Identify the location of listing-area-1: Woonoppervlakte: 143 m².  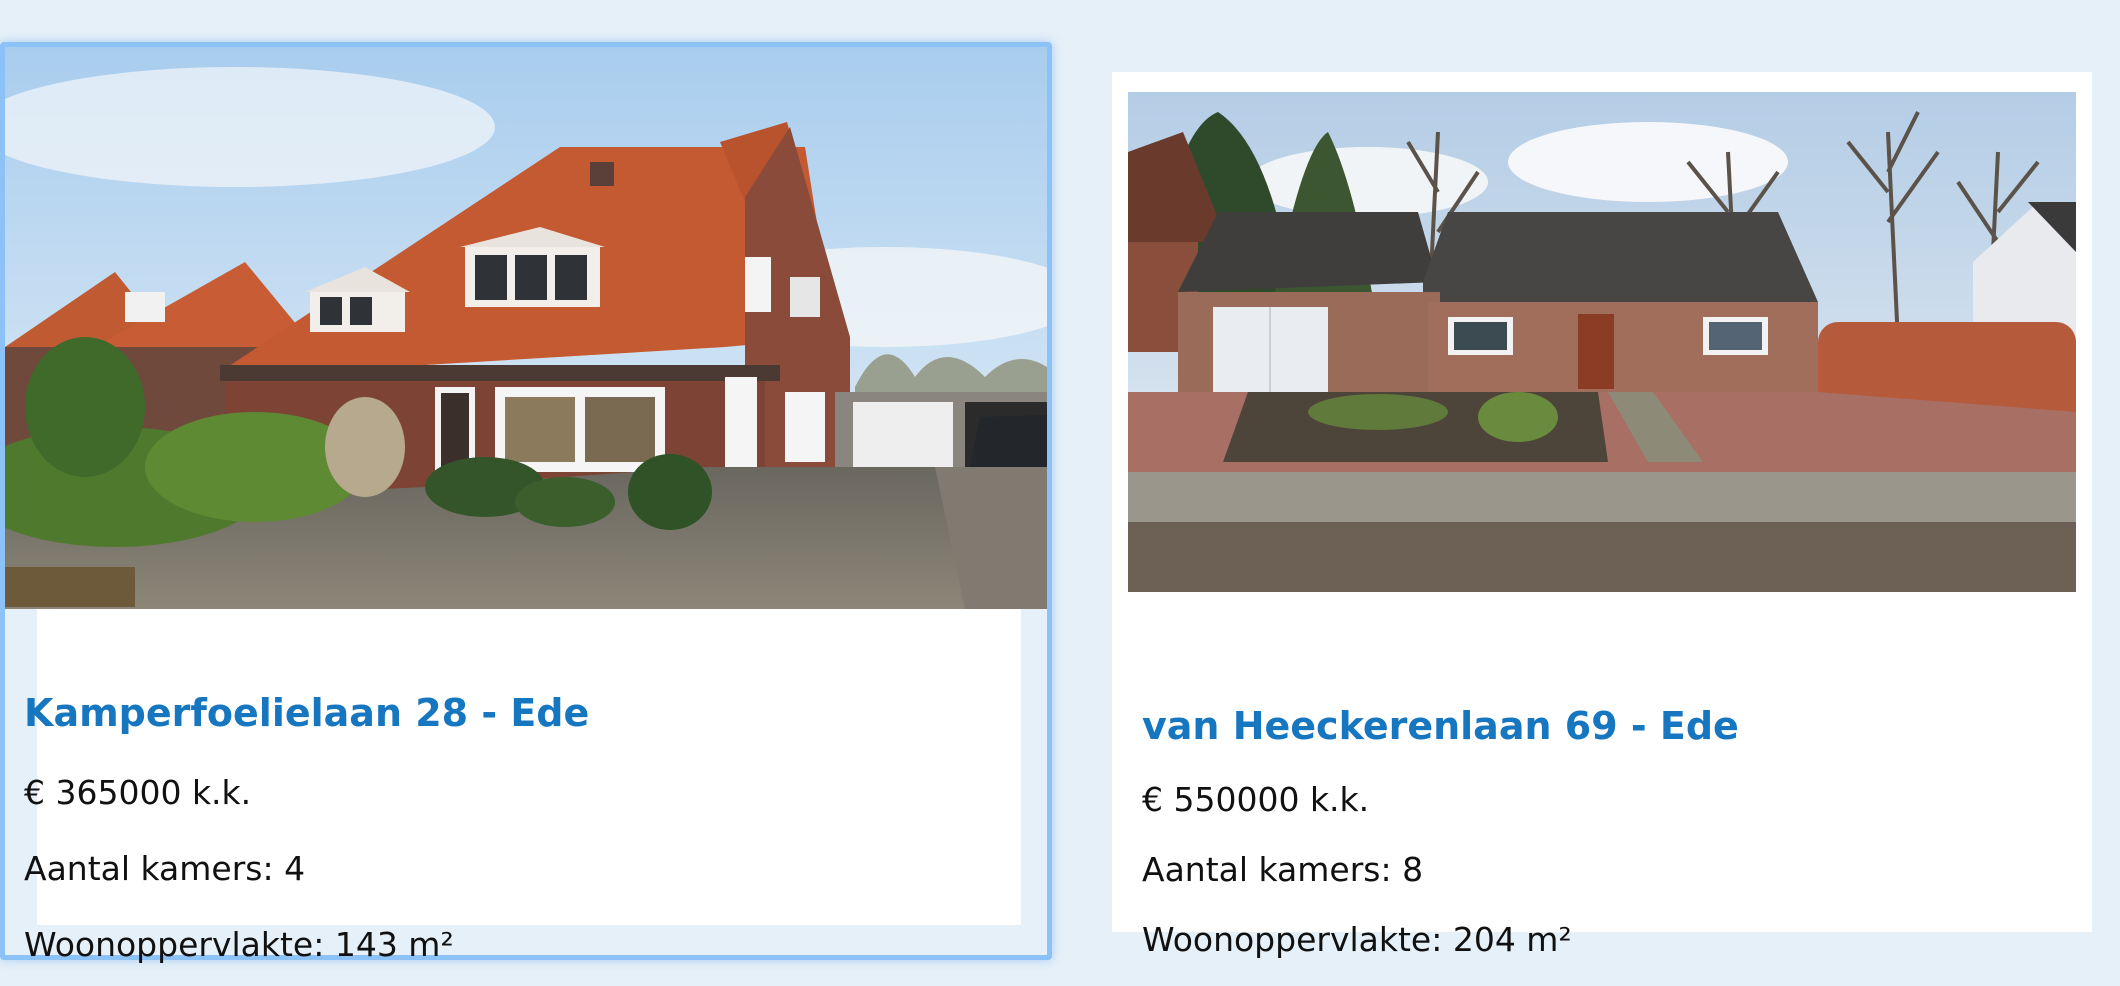
(239, 944).